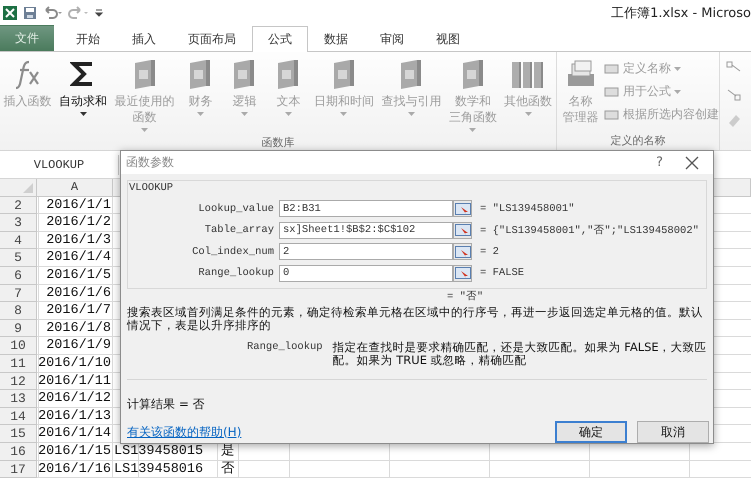 This screenshot has width=751, height=495. I want to click on table-cell: 2016/1/6, so click(78, 293).